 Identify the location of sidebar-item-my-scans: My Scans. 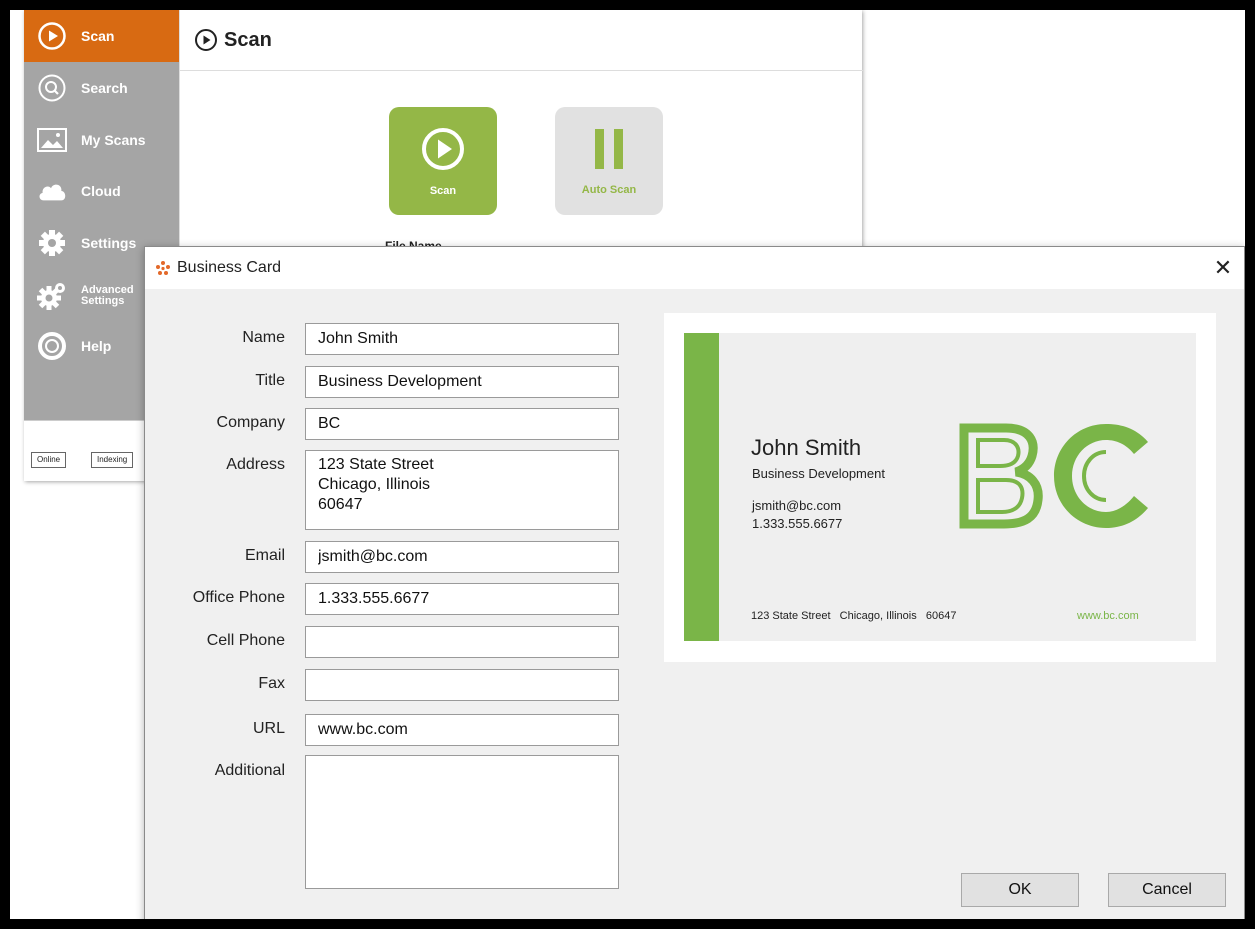
(101, 140).